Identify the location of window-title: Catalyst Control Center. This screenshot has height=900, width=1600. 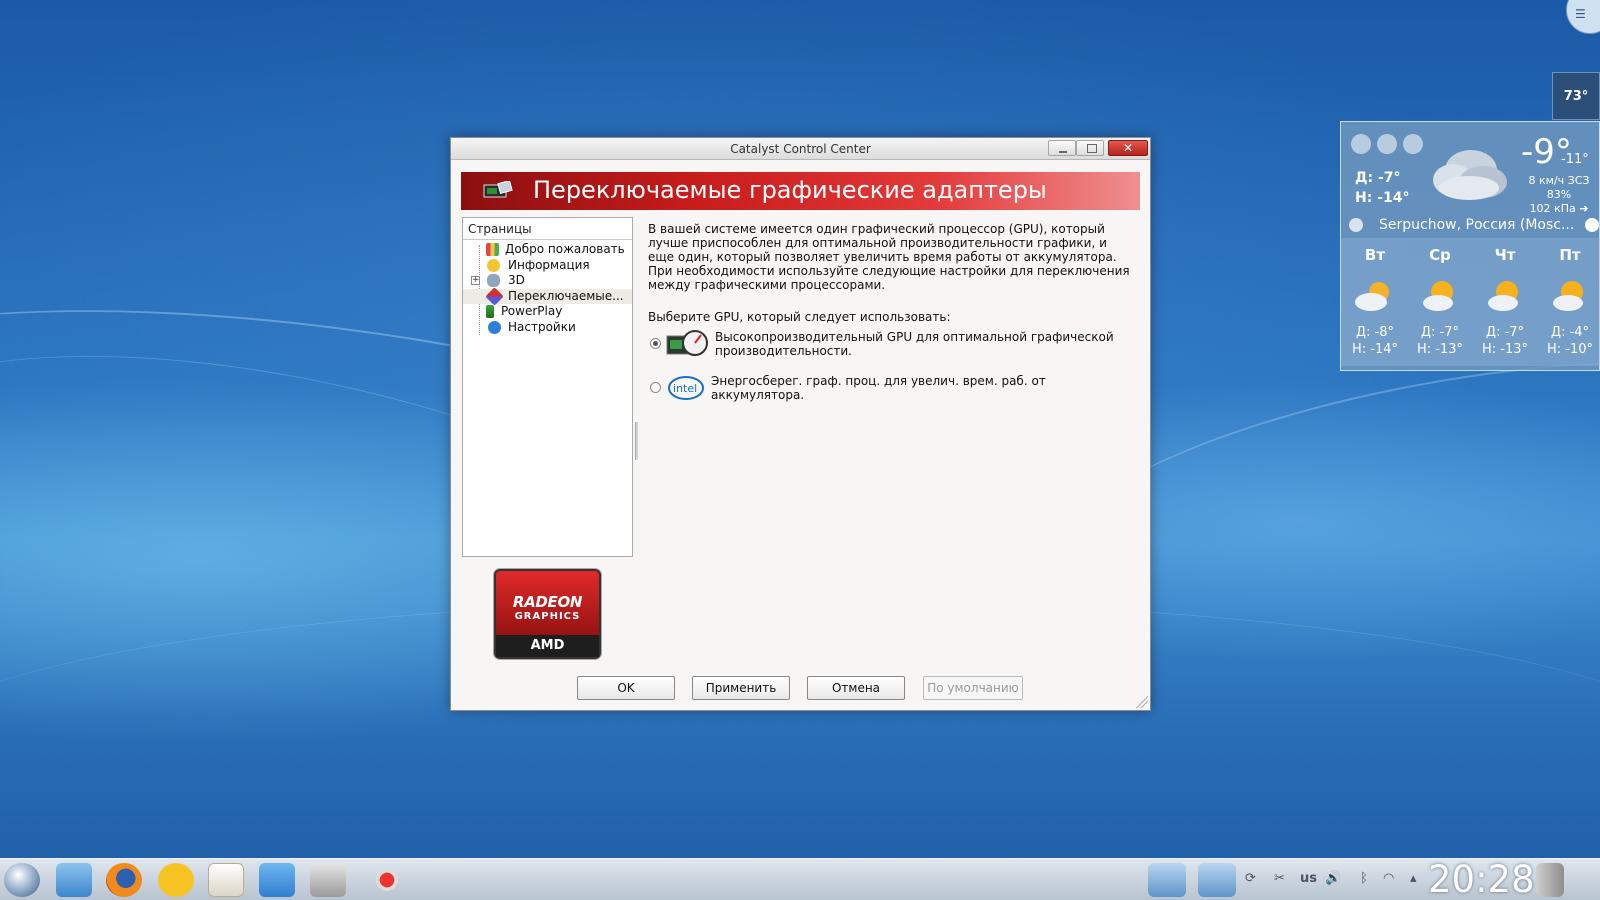
(800, 149).